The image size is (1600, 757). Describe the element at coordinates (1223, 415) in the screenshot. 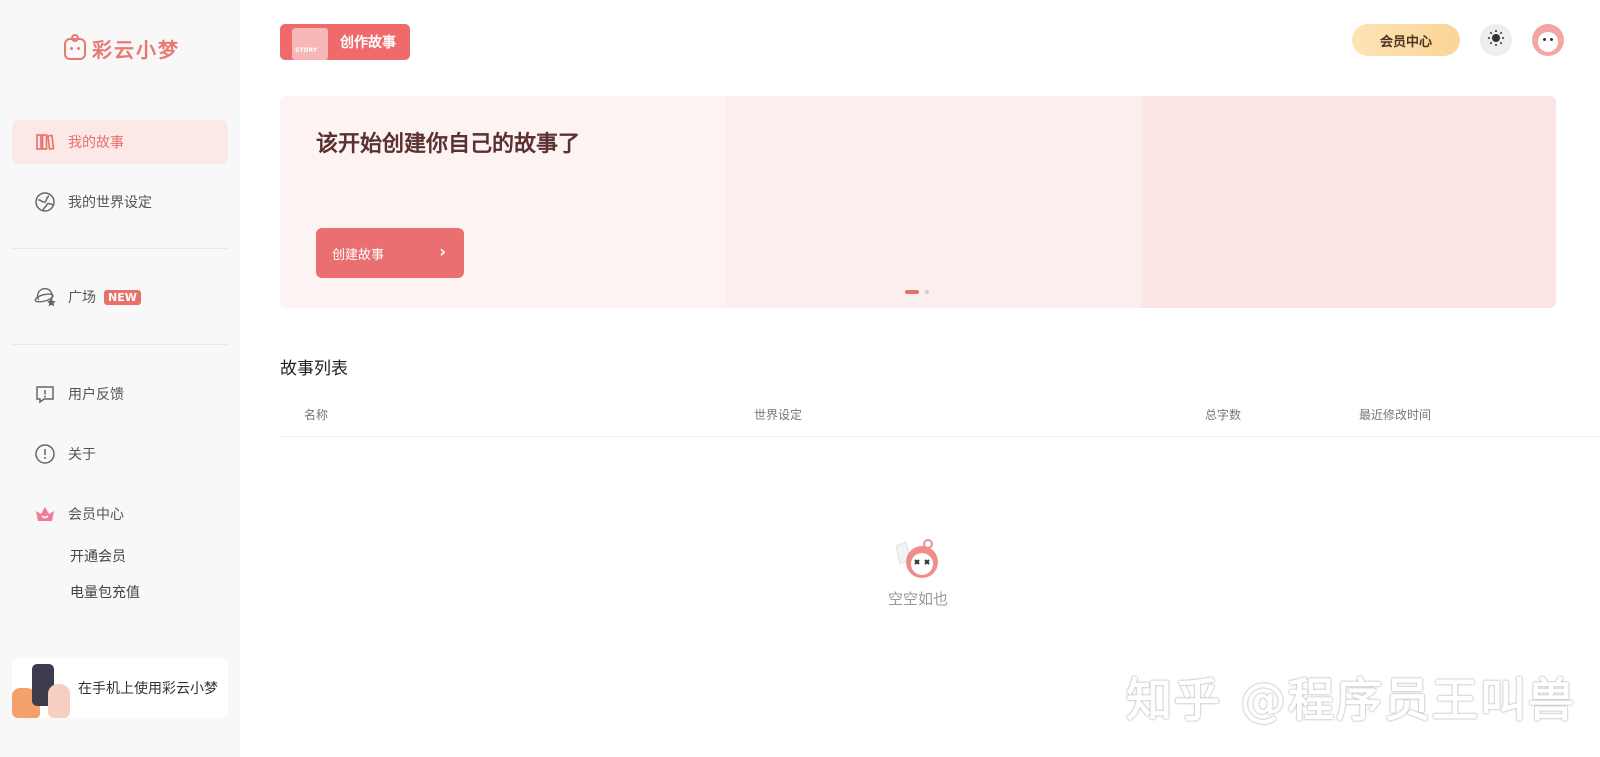

I see `column-header-word-count: 总字数` at that location.